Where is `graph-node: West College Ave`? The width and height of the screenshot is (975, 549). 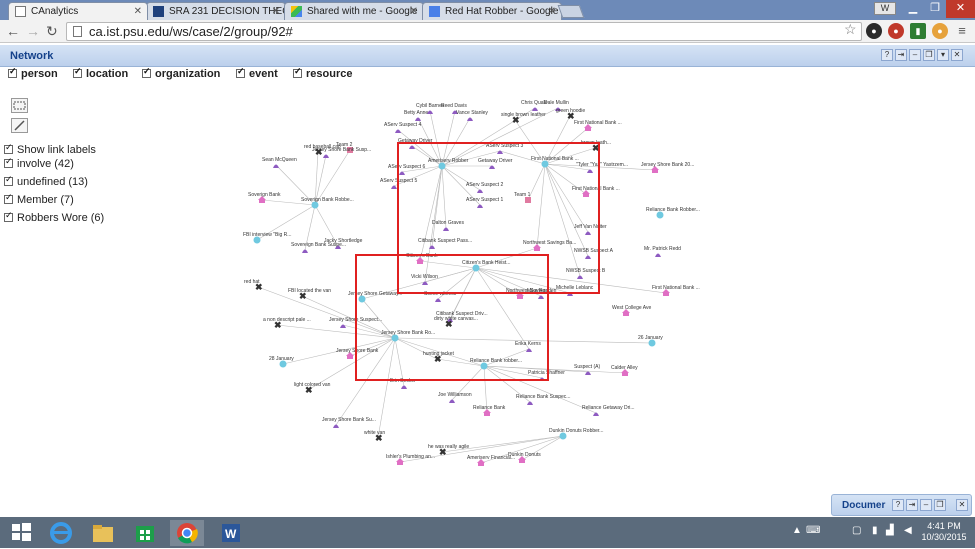
graph-node: West College Ave is located at coordinates (632, 310).